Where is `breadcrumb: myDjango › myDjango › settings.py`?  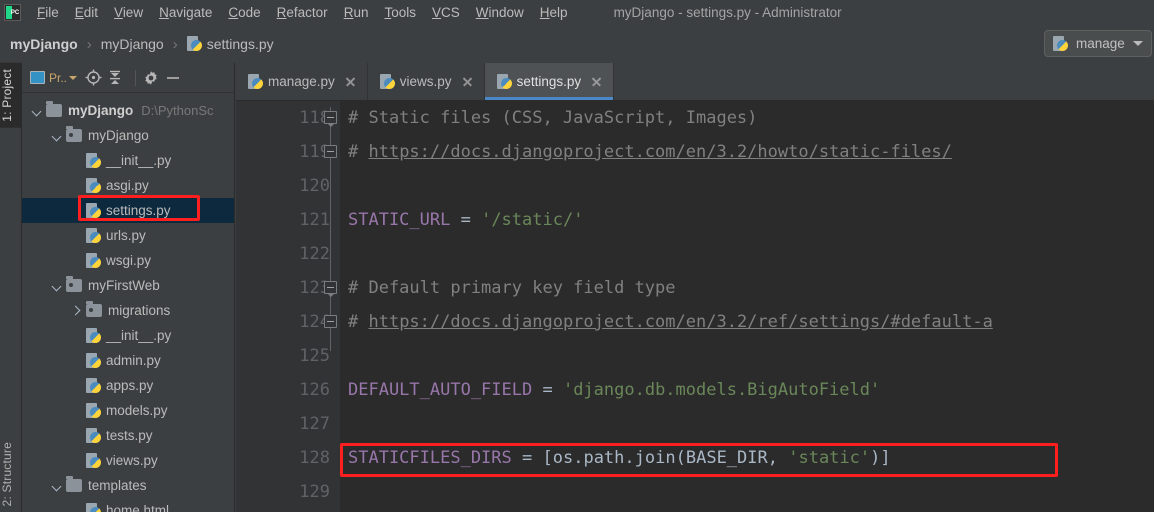
breadcrumb: myDjango › myDjango › settings.py is located at coordinates (137, 44).